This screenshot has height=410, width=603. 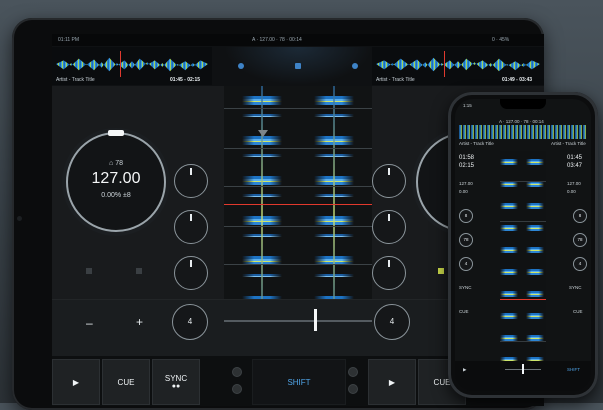 I want to click on deck-b-overview-waveform: Artist - Track Title 01:49 - 03:43, so click(x=458, y=66).